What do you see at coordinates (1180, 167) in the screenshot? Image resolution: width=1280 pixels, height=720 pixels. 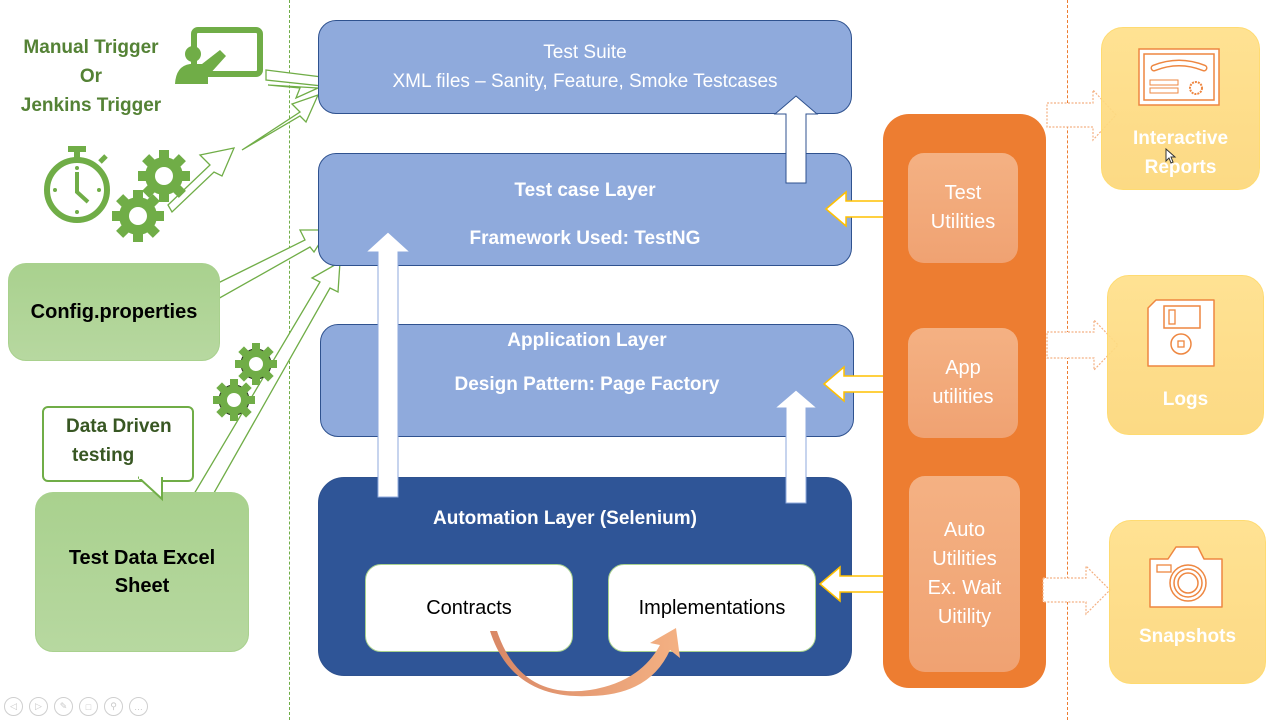 I see `output-label: Reports` at bounding box center [1180, 167].